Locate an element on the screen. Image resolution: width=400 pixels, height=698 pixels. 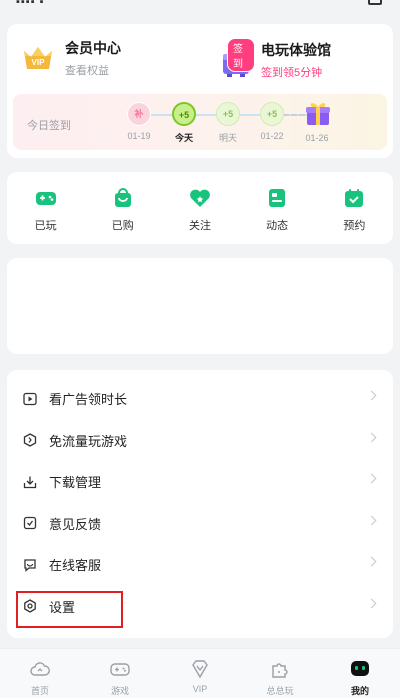
menu-item-customer-service: 在线客服 is located at coordinates (200, 565).